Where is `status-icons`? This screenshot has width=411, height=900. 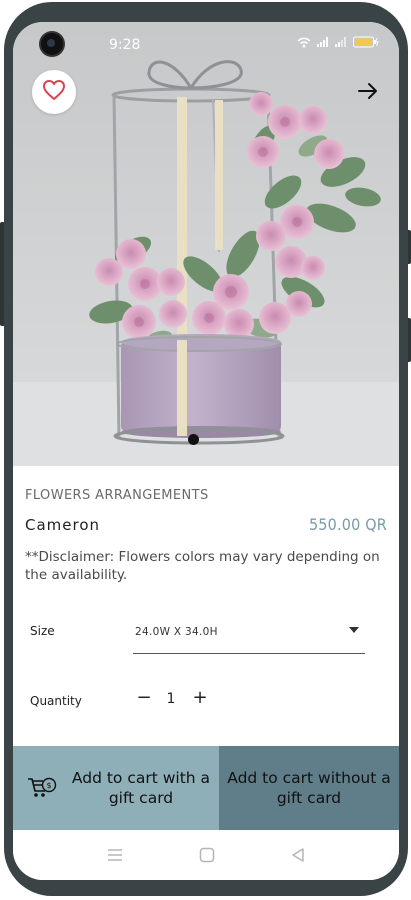
status-icons is located at coordinates (338, 42).